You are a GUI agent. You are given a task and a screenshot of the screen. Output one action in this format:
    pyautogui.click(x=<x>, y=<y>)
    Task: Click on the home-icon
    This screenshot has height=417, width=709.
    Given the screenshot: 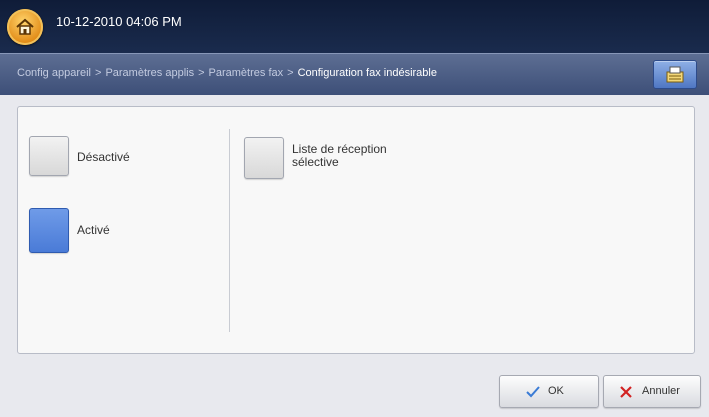 What is the action you would take?
    pyautogui.click(x=25, y=26)
    